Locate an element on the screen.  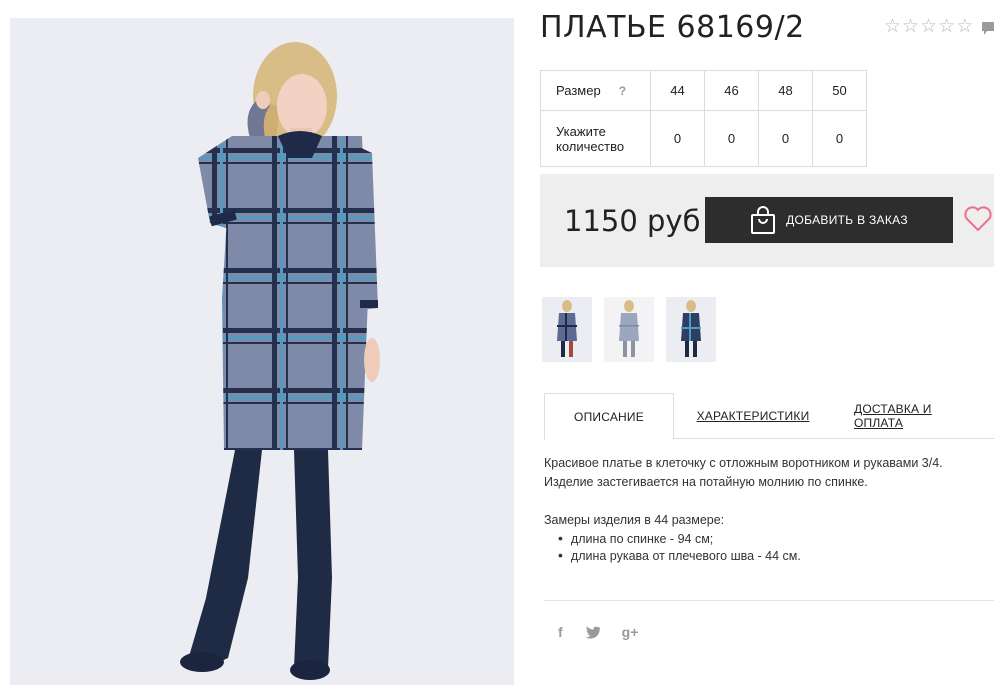
quantity-label-cell: Укажите количество is located at coordinates (595, 138).